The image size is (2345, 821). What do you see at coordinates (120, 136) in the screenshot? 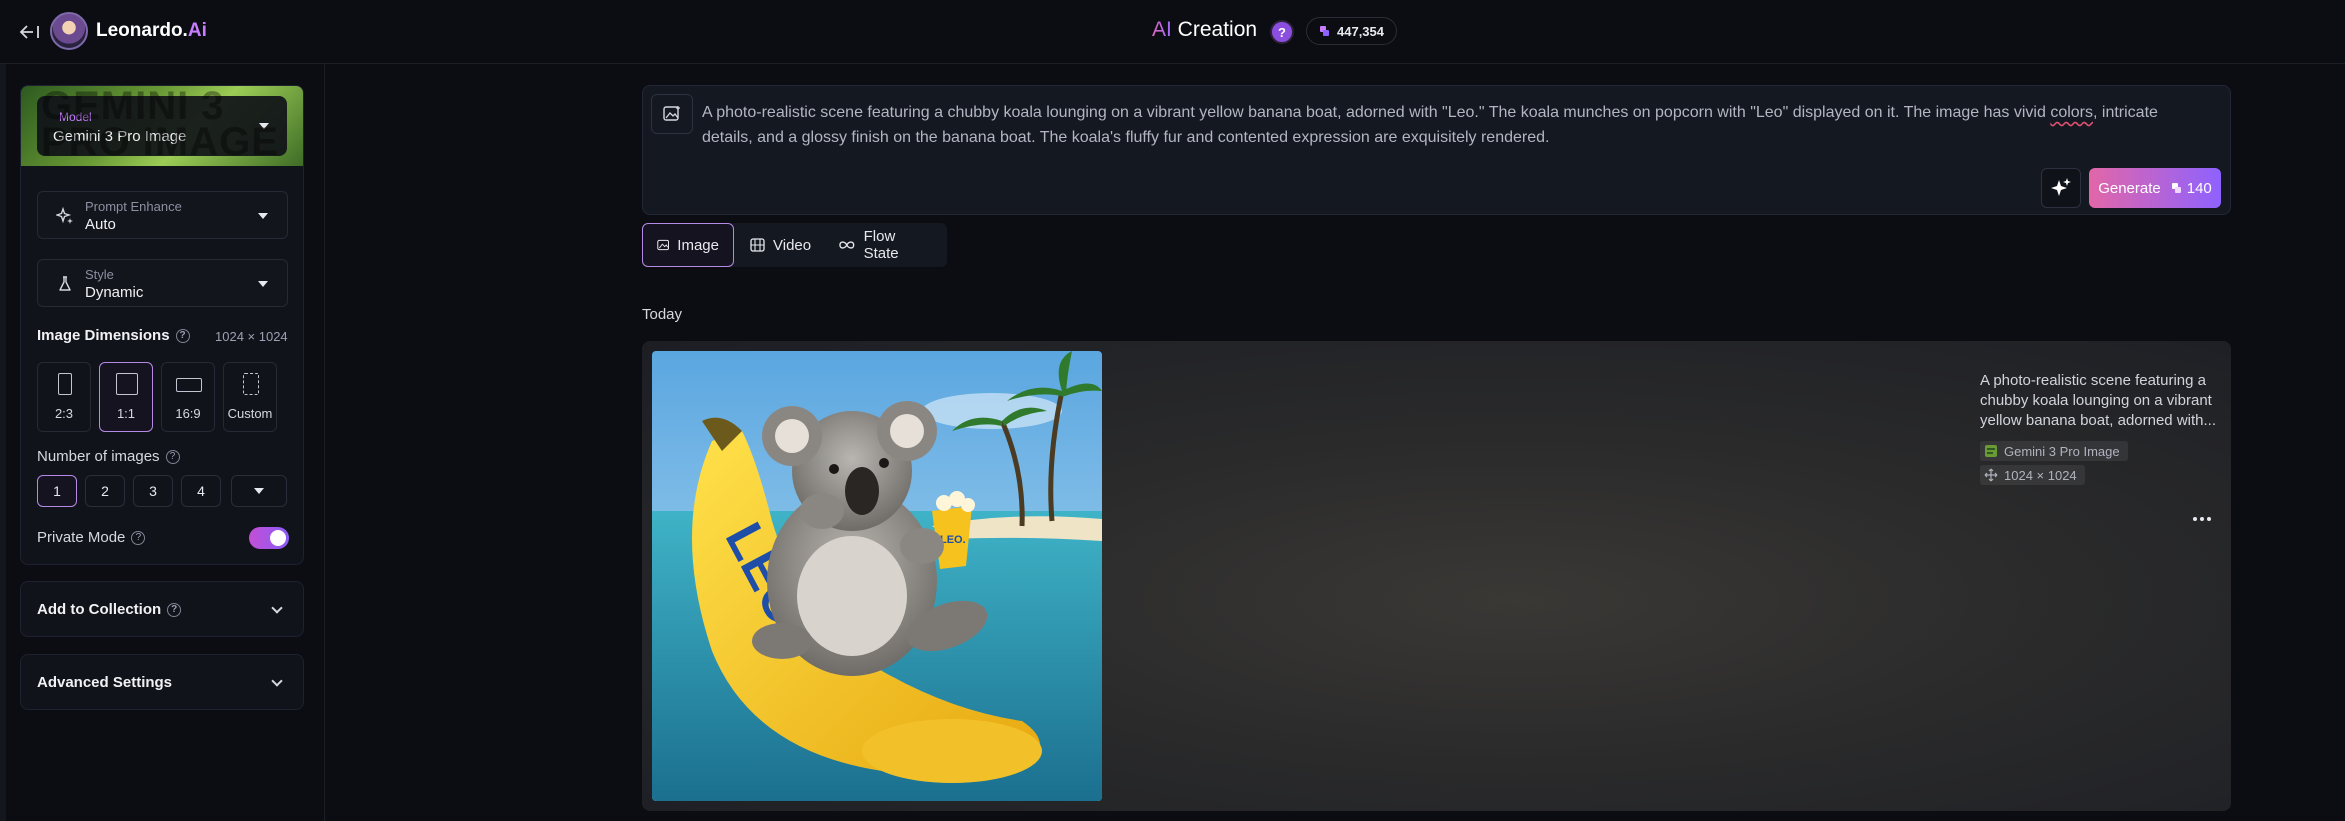
I see `model-value: Gemini 3 Pro Image` at bounding box center [120, 136].